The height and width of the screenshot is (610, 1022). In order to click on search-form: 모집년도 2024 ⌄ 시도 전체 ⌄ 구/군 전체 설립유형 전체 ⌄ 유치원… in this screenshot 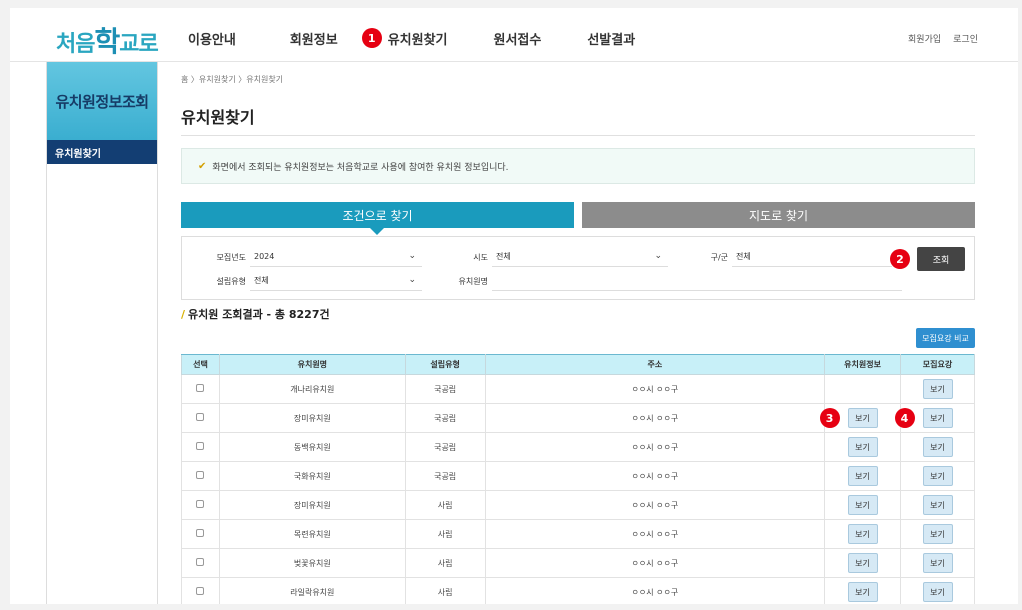, I will do `click(578, 268)`.